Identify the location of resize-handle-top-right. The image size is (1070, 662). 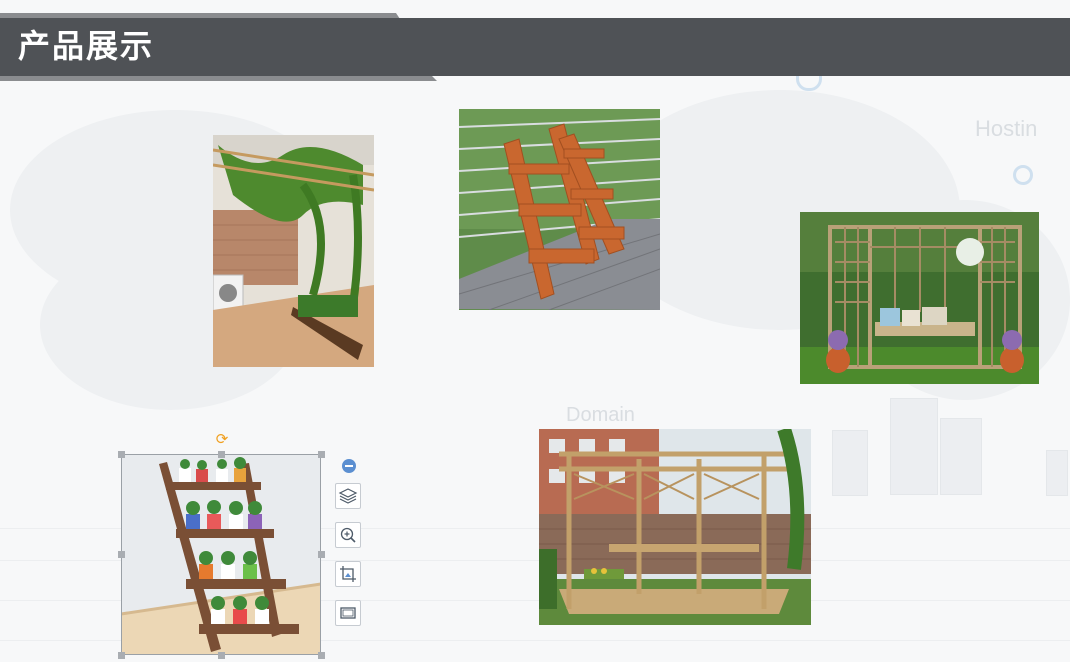
(321, 454).